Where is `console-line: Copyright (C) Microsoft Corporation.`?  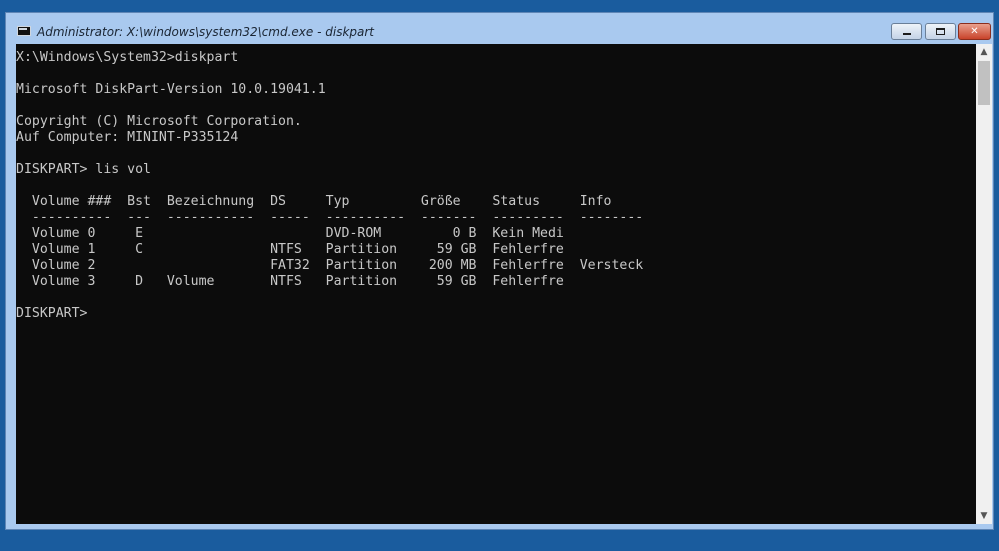
console-line: Copyright (C) Microsoft Corporation. is located at coordinates (159, 121).